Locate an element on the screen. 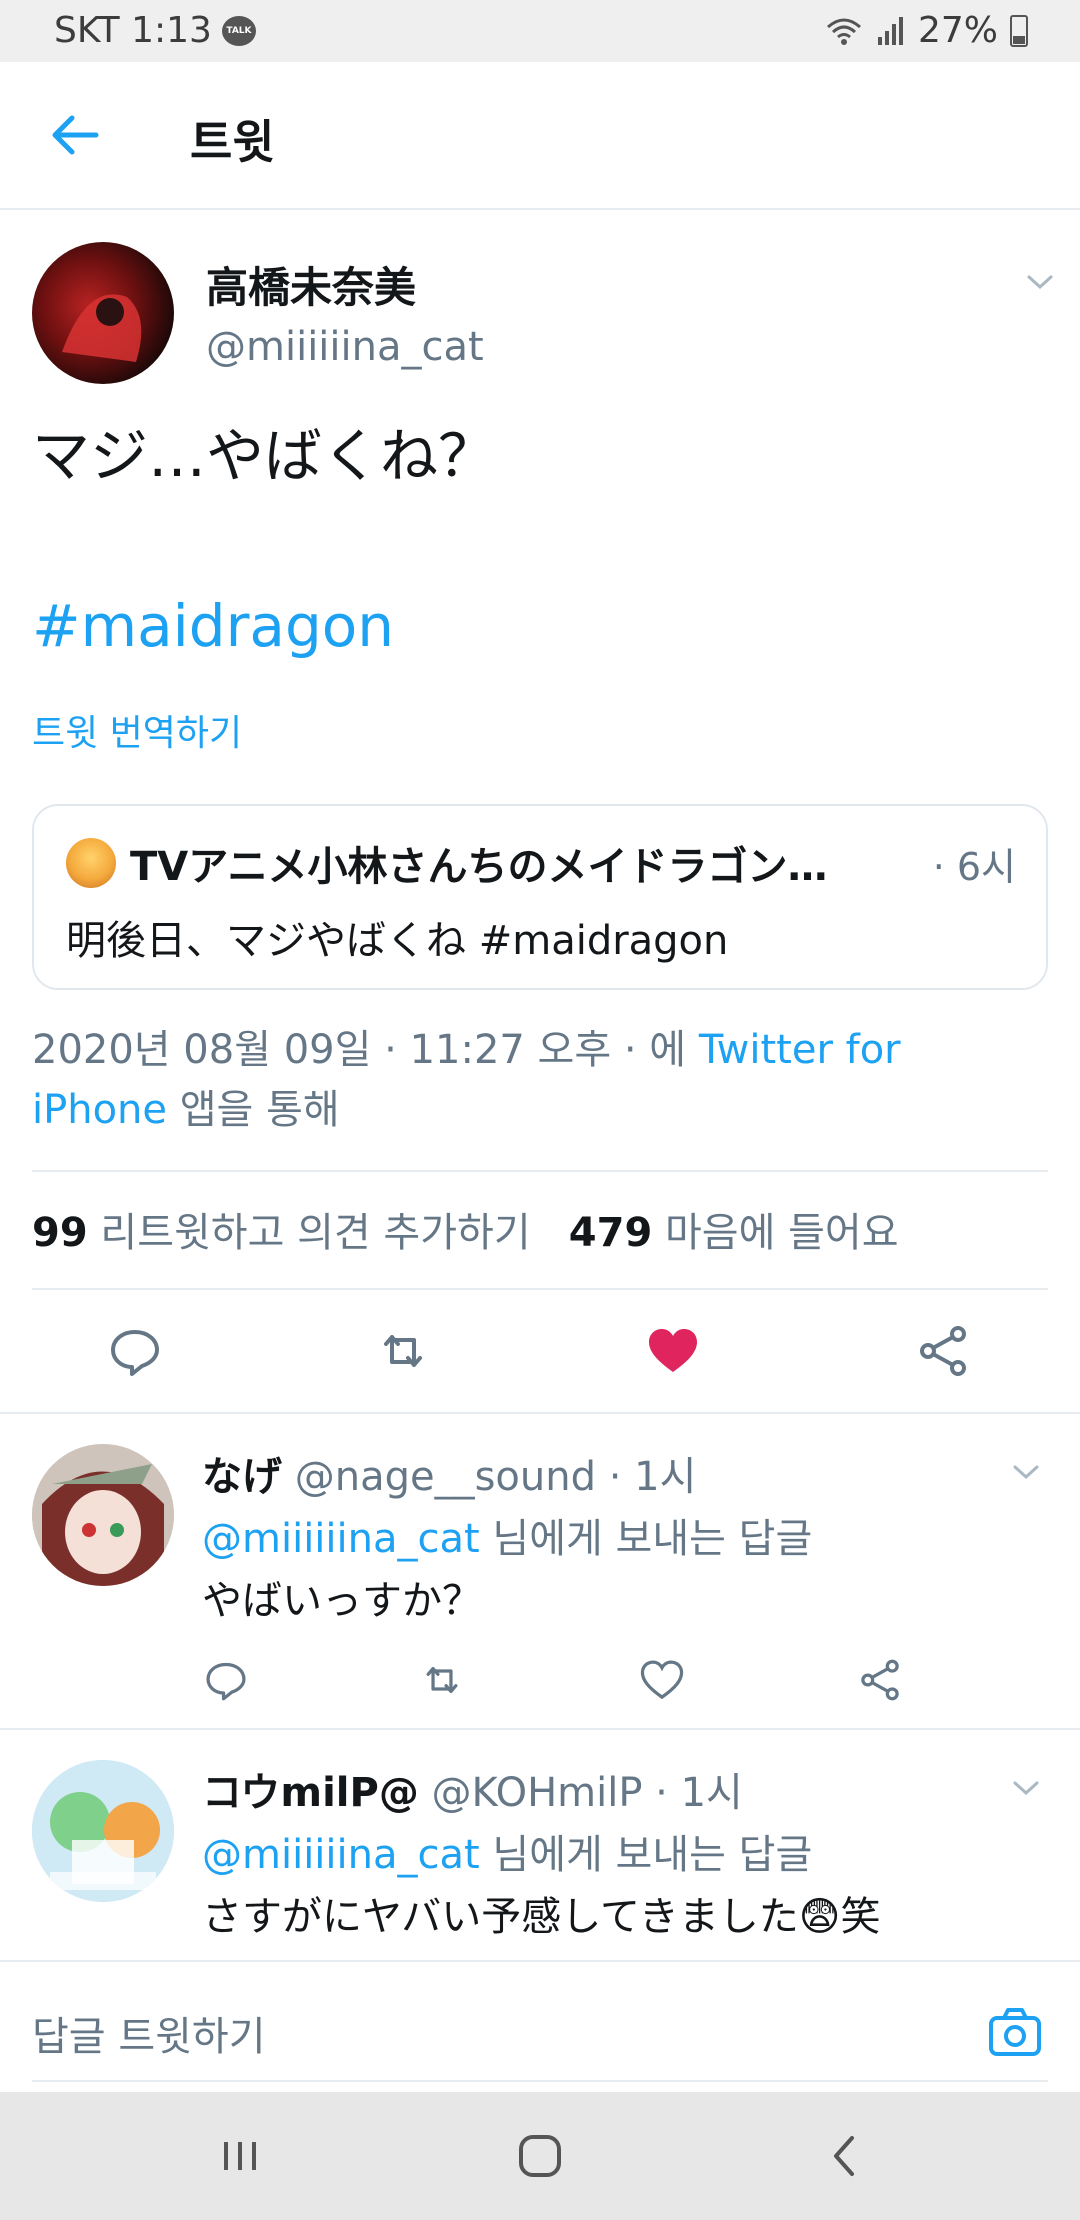 This screenshot has width=1080, height=2220. system-nav-bar is located at coordinates (540, 2156).